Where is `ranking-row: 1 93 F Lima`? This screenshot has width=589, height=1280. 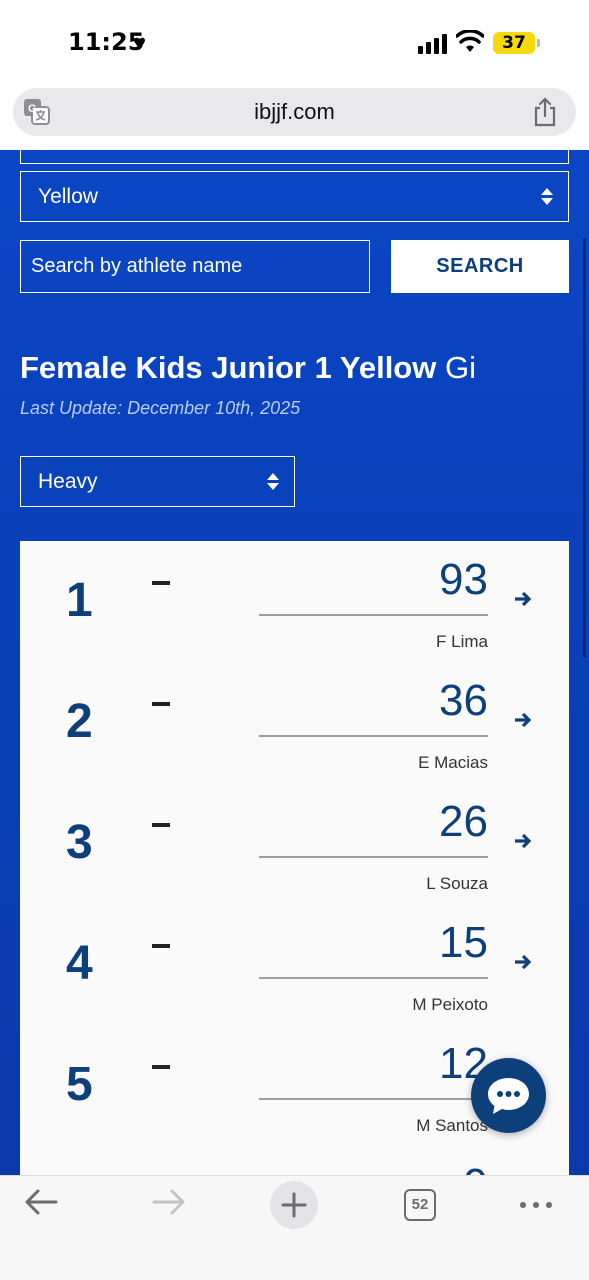
ranking-row: 1 93 F Lima is located at coordinates (294, 601).